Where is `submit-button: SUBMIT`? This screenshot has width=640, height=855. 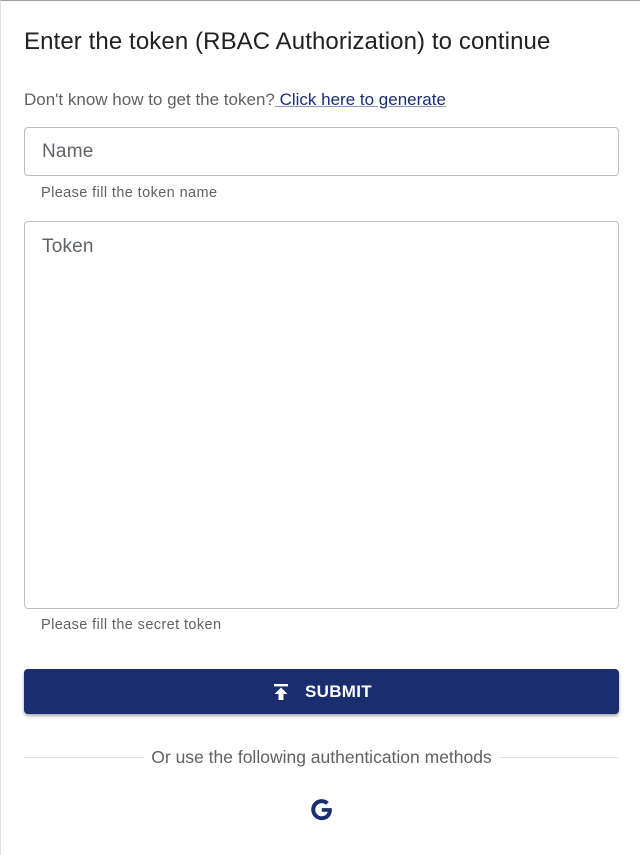
submit-button: SUBMIT is located at coordinates (321, 691).